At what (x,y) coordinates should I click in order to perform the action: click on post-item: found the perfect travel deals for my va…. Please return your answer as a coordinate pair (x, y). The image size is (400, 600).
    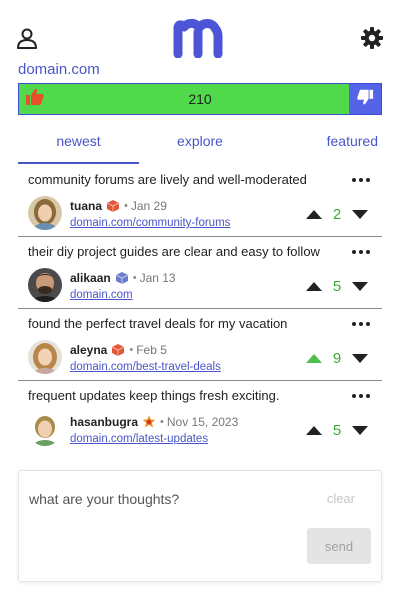
    Looking at the image, I should click on (200, 345).